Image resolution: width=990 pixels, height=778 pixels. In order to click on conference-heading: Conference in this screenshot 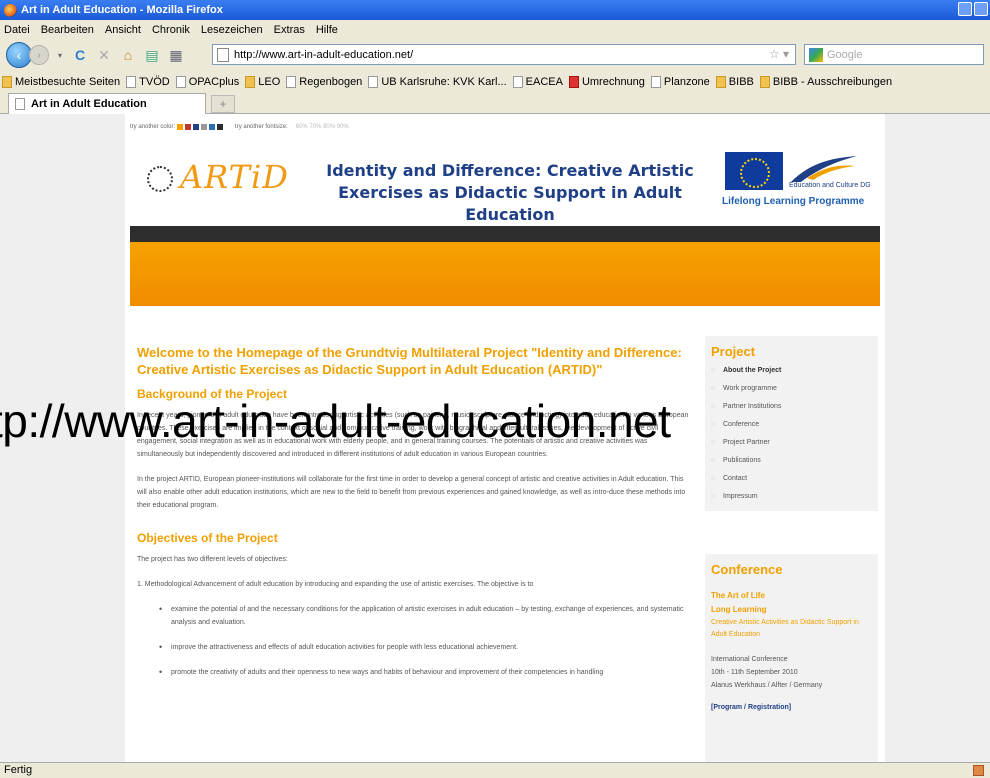, I will do `click(747, 569)`.